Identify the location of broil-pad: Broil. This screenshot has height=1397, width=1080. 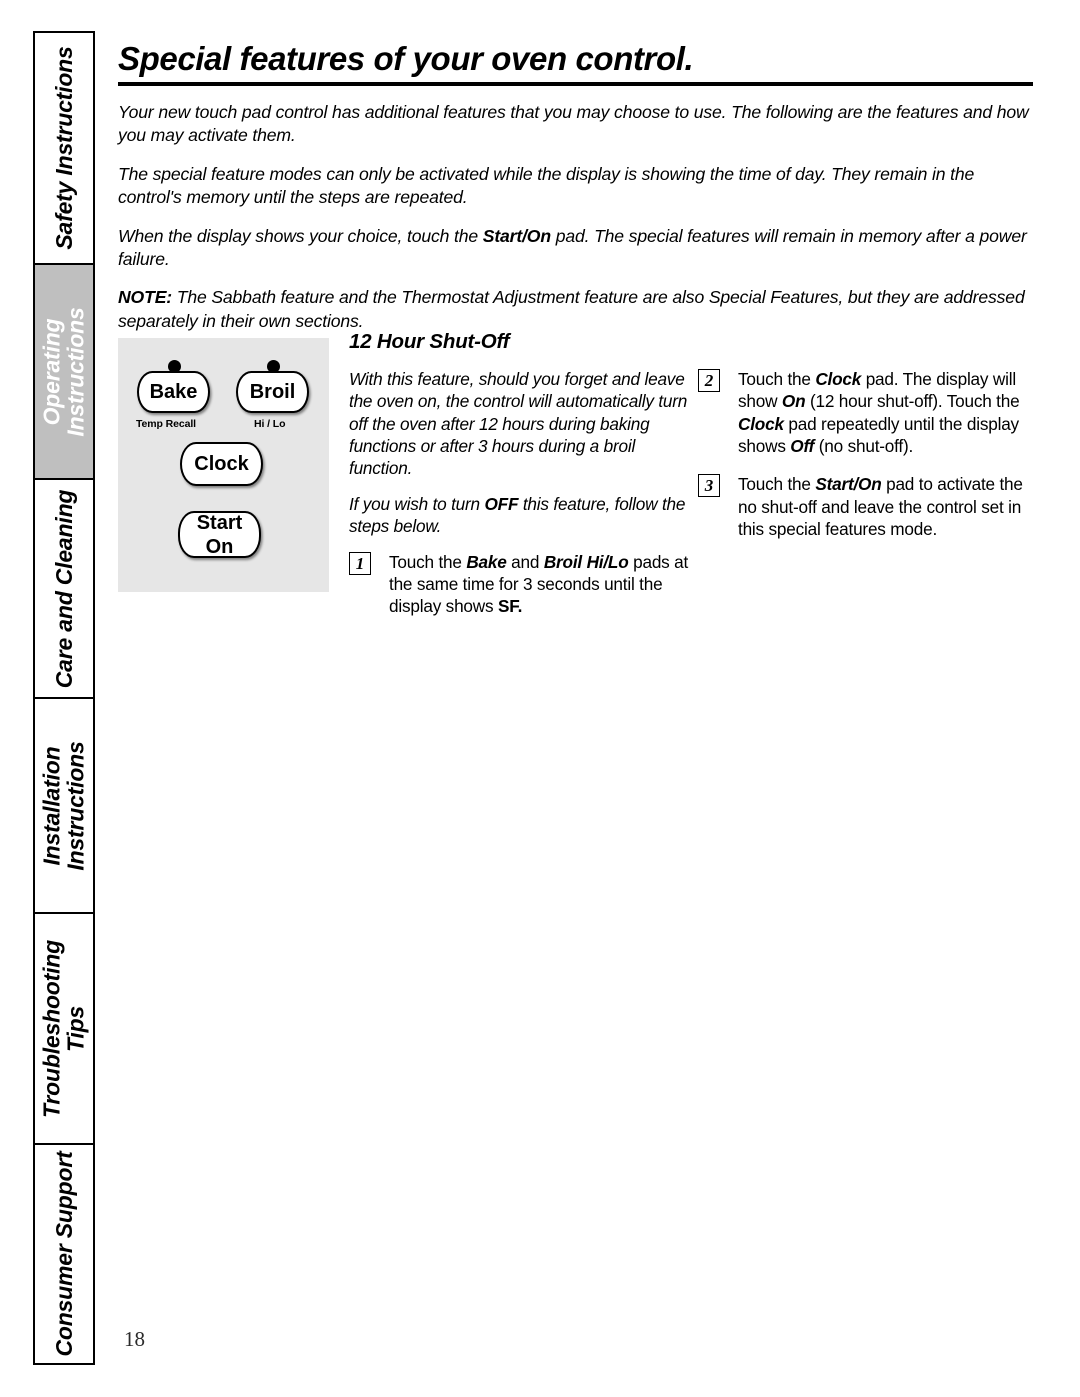
(272, 392).